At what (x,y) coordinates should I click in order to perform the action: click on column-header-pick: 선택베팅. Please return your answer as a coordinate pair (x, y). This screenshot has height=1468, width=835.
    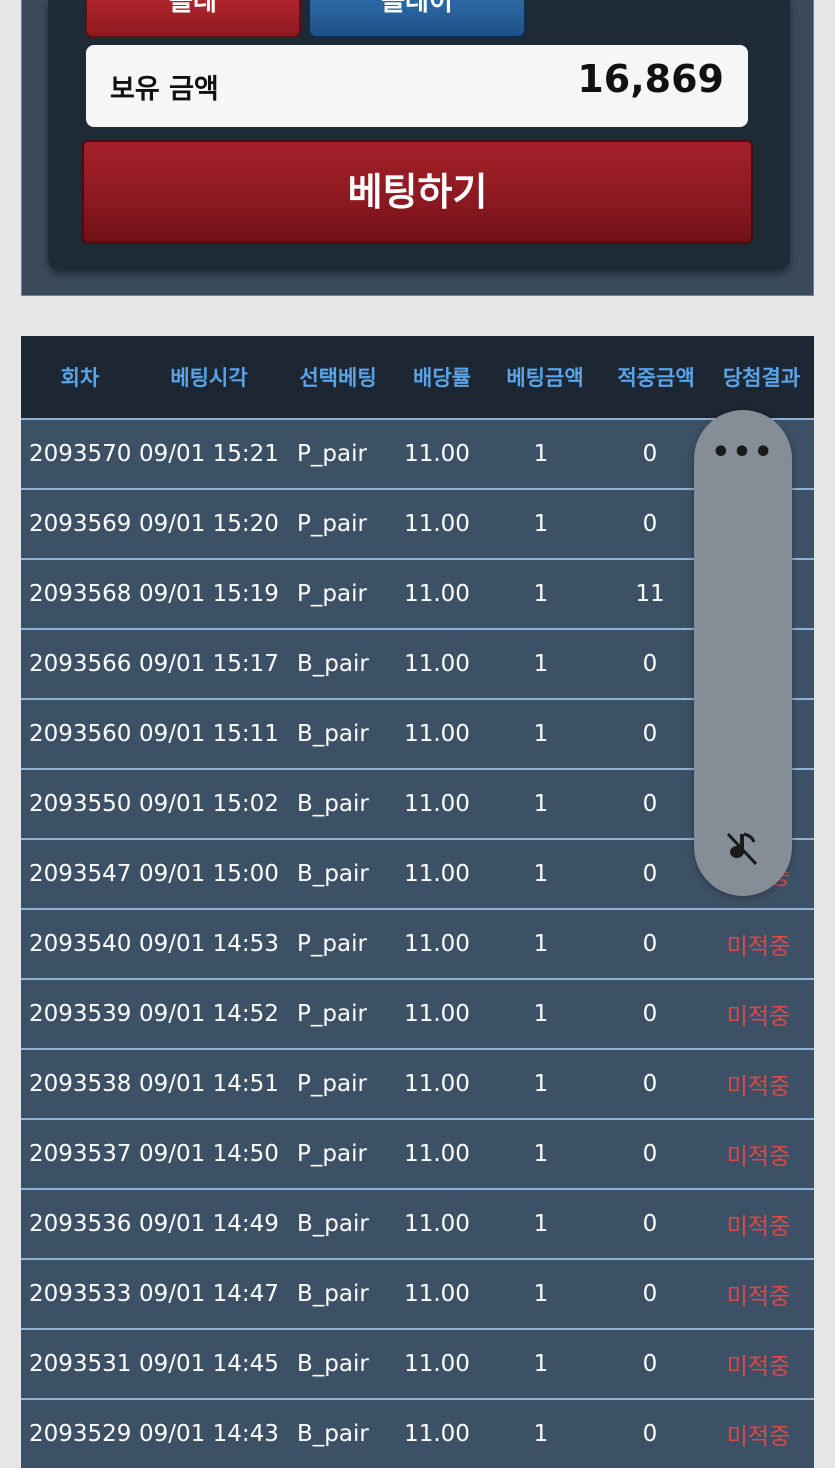
    Looking at the image, I should click on (338, 378).